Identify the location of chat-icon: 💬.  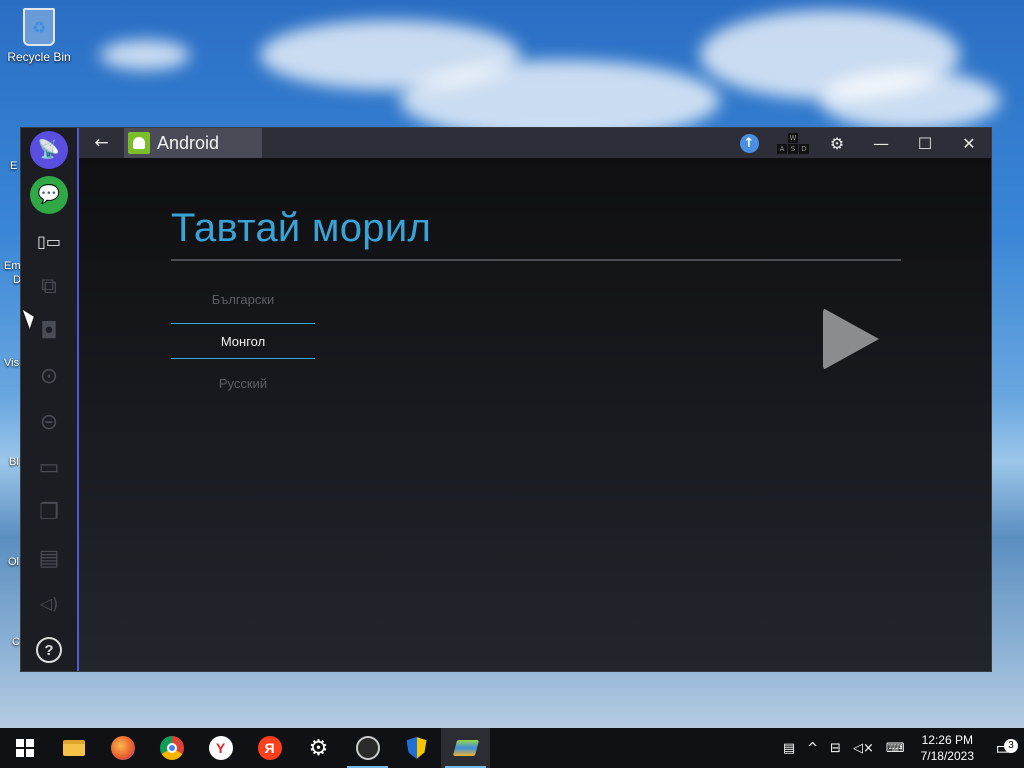
(49, 194).